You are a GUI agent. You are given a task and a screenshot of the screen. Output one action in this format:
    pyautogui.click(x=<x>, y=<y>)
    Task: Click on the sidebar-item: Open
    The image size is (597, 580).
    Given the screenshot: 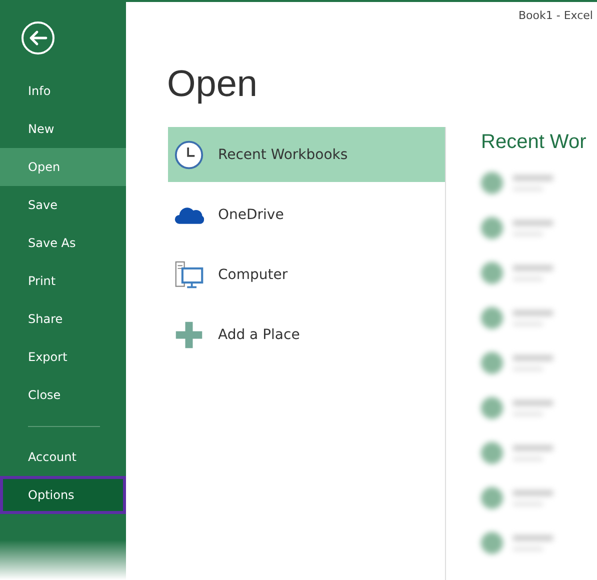 What is the action you would take?
    pyautogui.click(x=63, y=167)
    